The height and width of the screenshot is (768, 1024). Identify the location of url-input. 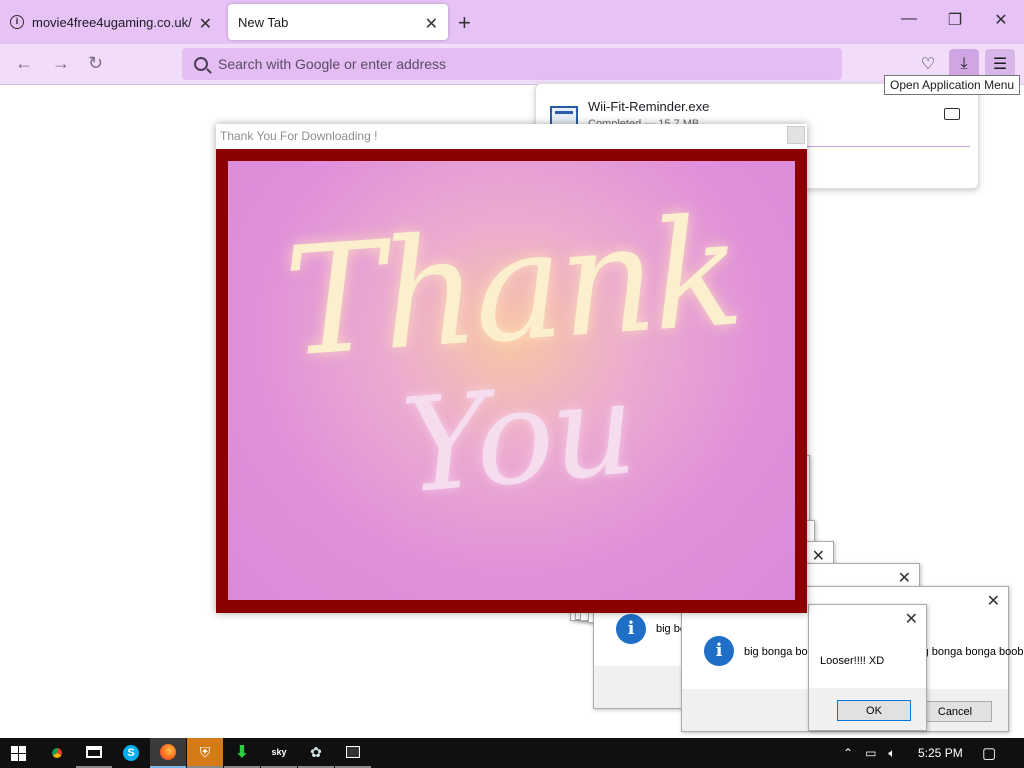
(518, 64).